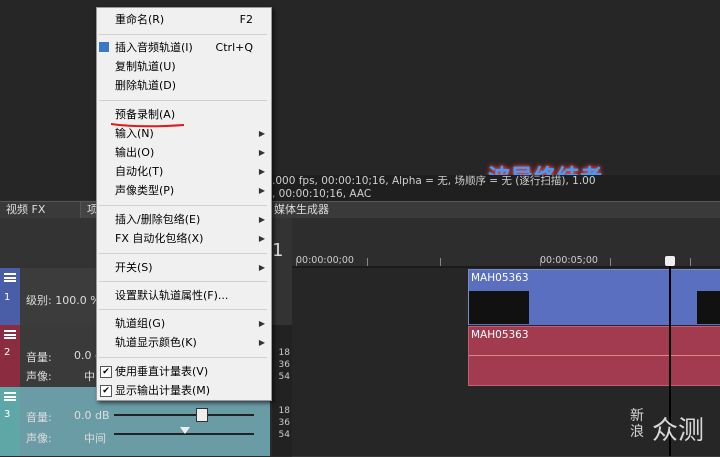 The image size is (720, 457). I want to click on audio-clip: MAH05363, so click(594, 356).